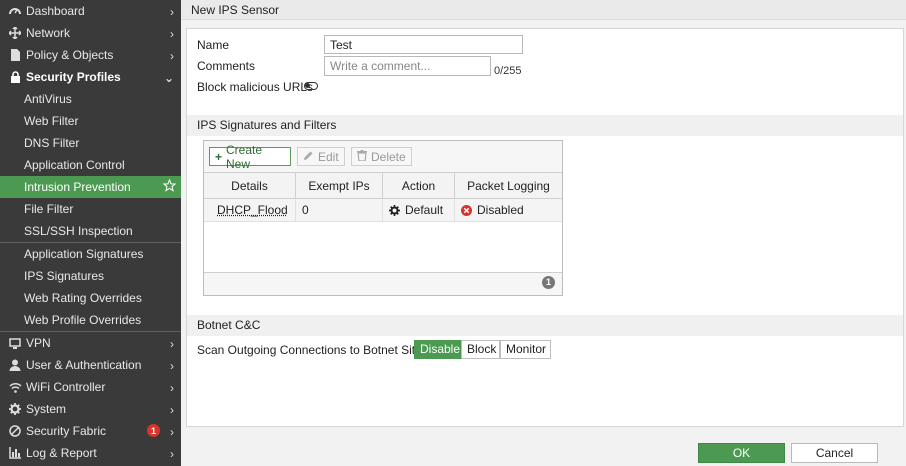 This screenshot has height=466, width=906. What do you see at coordinates (168, 78) in the screenshot?
I see `chevron-down-icon: ⌄` at bounding box center [168, 78].